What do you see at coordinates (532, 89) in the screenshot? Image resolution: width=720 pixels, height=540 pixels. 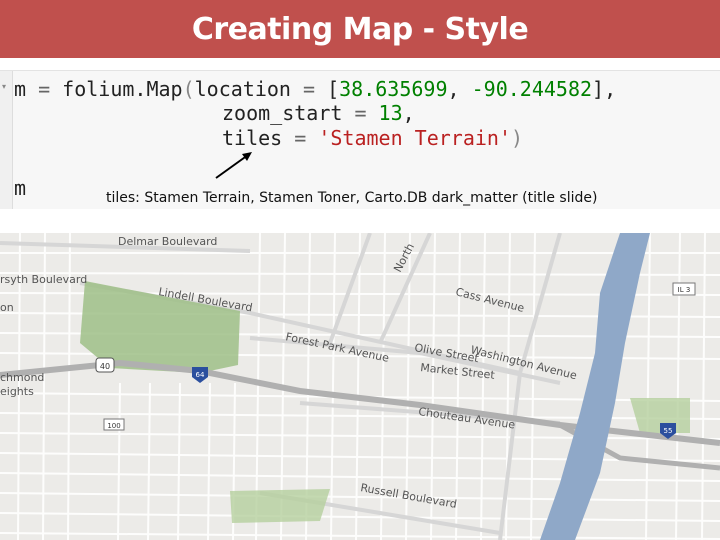 I see `lon-value: -90.244582` at bounding box center [532, 89].